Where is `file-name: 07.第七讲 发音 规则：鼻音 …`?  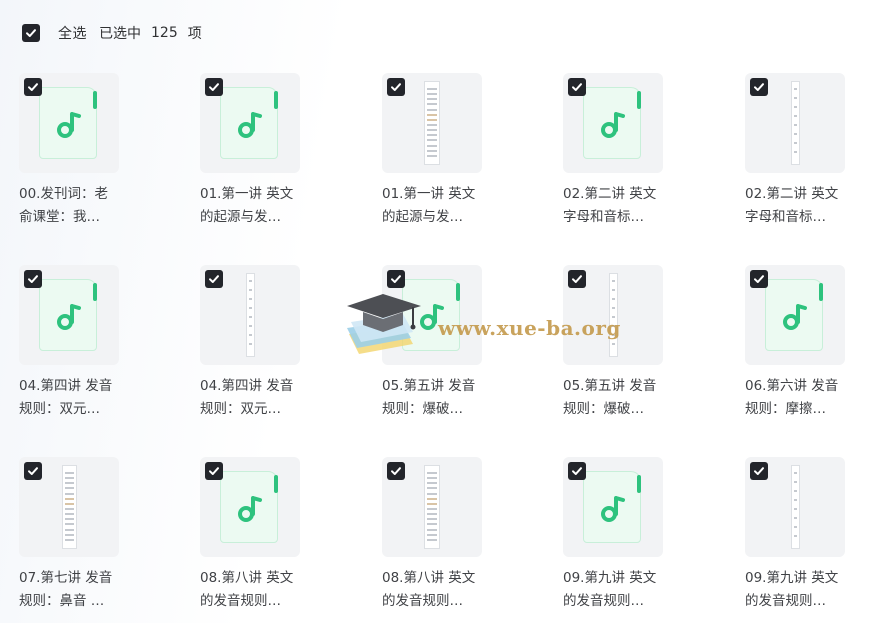
file-name: 07.第七讲 发音 规则：鼻音 … is located at coordinates (79, 590).